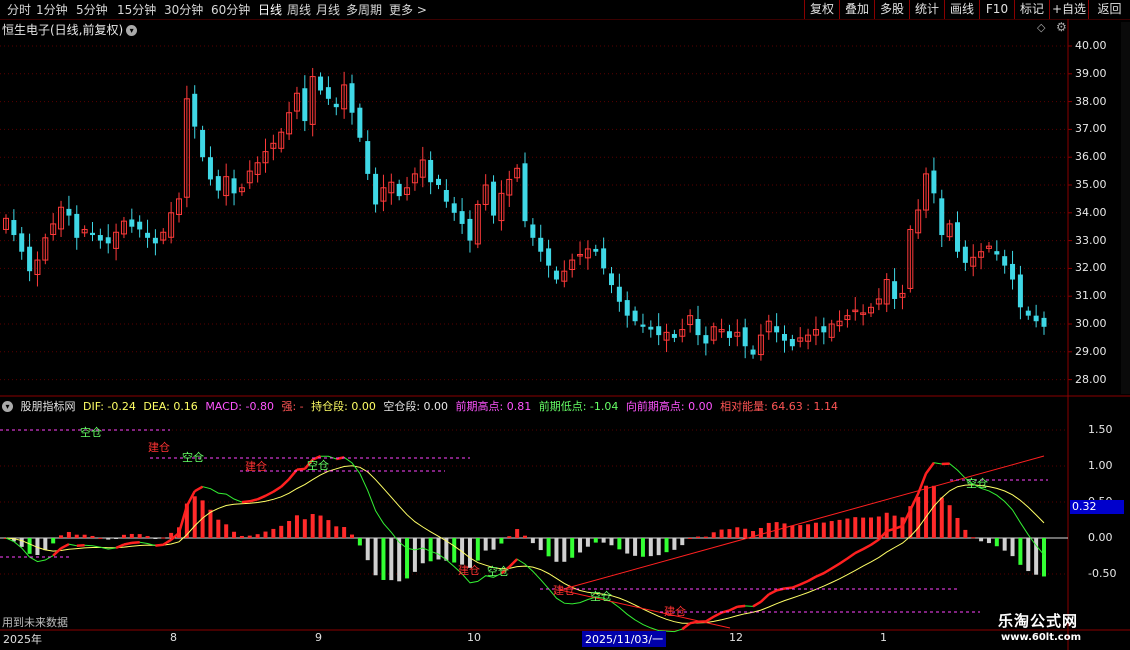  I want to click on dea-value: DEA: 0.16, so click(170, 406).